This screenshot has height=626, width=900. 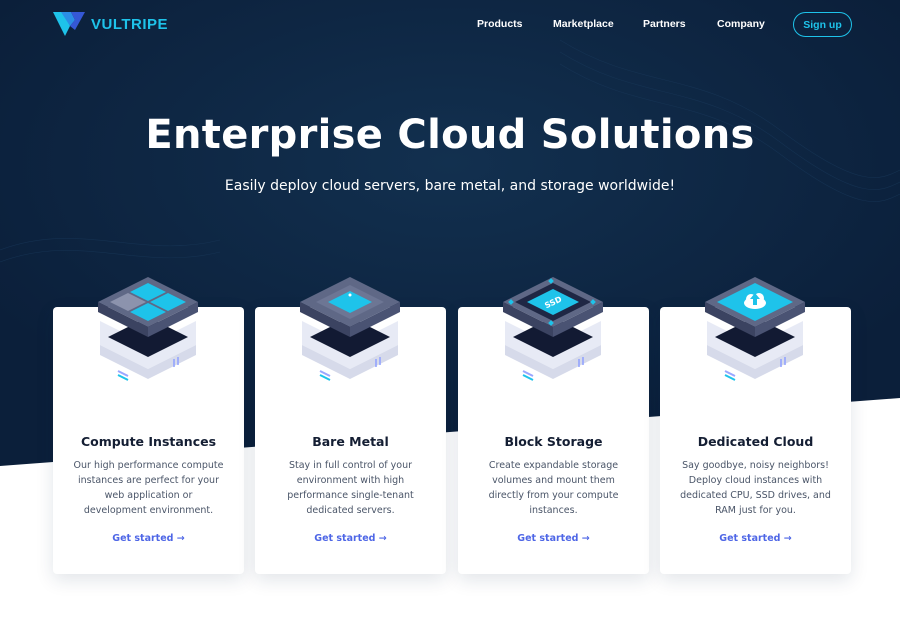 What do you see at coordinates (755, 441) in the screenshot?
I see `card-title: Dedicated Cloud` at bounding box center [755, 441].